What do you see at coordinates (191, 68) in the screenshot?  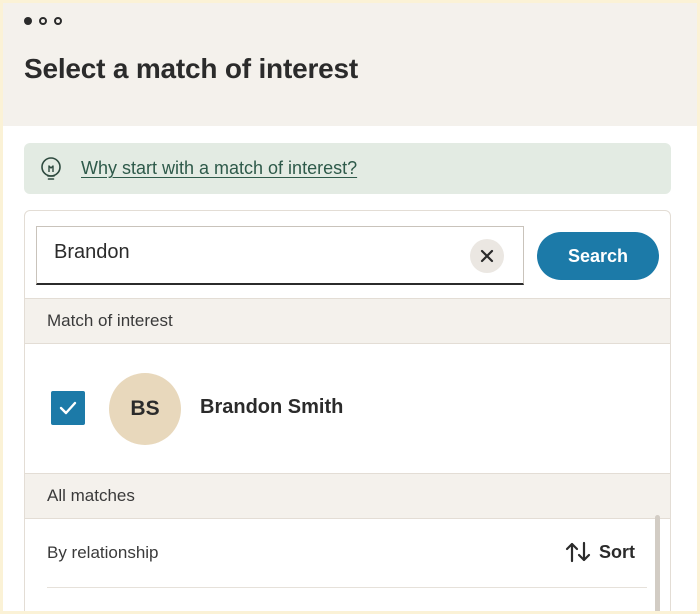 I see `page-title: Select a match of interest` at bounding box center [191, 68].